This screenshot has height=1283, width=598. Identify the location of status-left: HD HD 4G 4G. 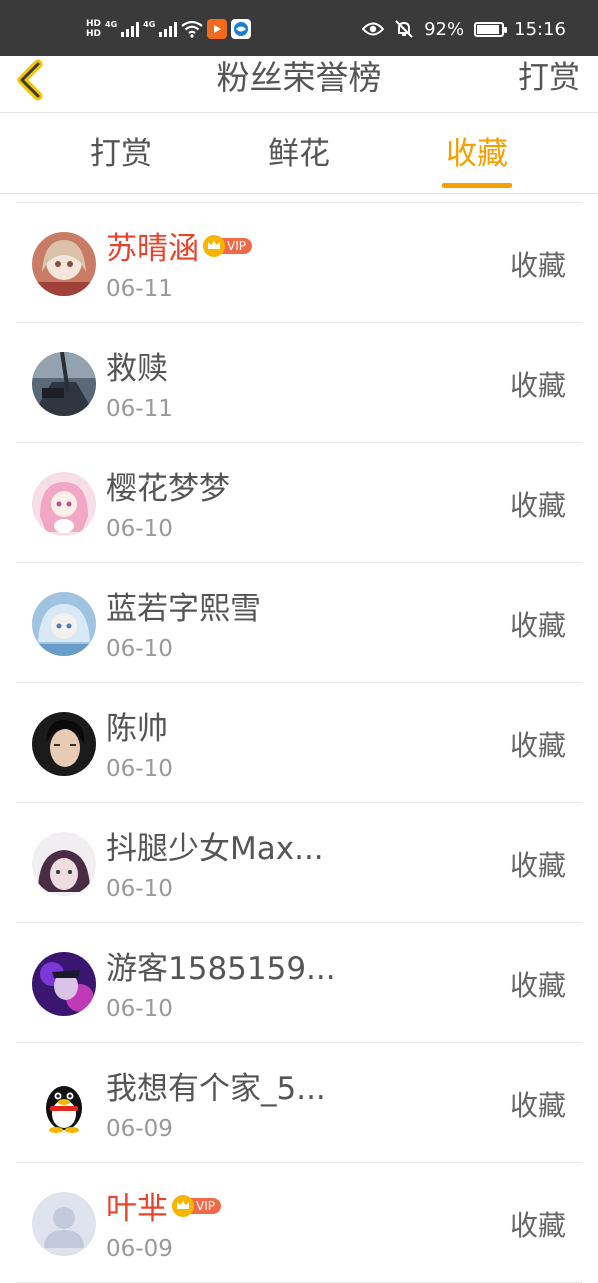
(169, 29).